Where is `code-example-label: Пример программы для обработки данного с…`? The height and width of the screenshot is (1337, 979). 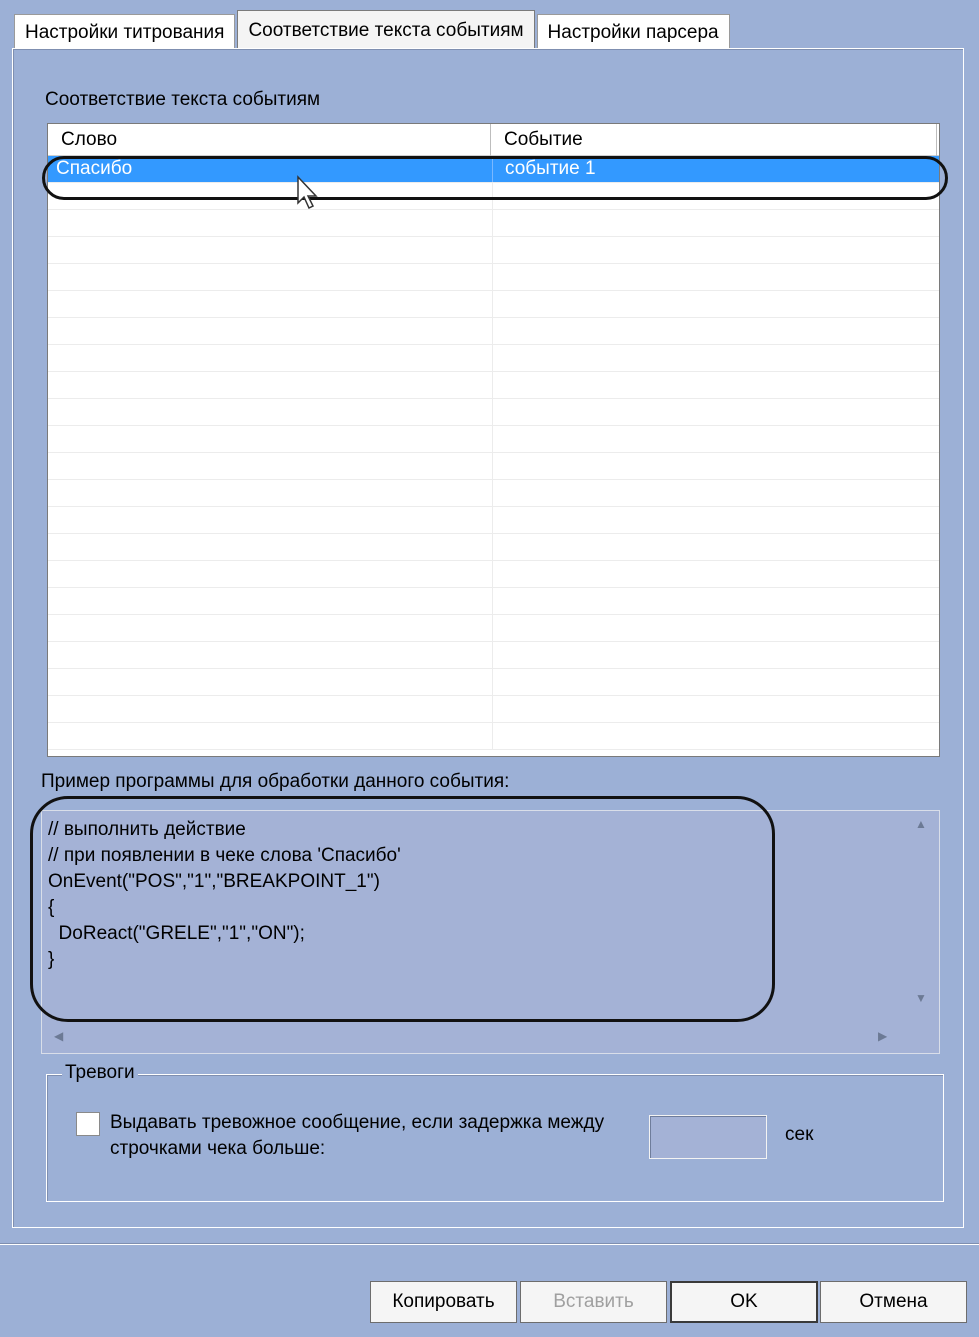 code-example-label: Пример программы для обработки данного с… is located at coordinates (275, 781).